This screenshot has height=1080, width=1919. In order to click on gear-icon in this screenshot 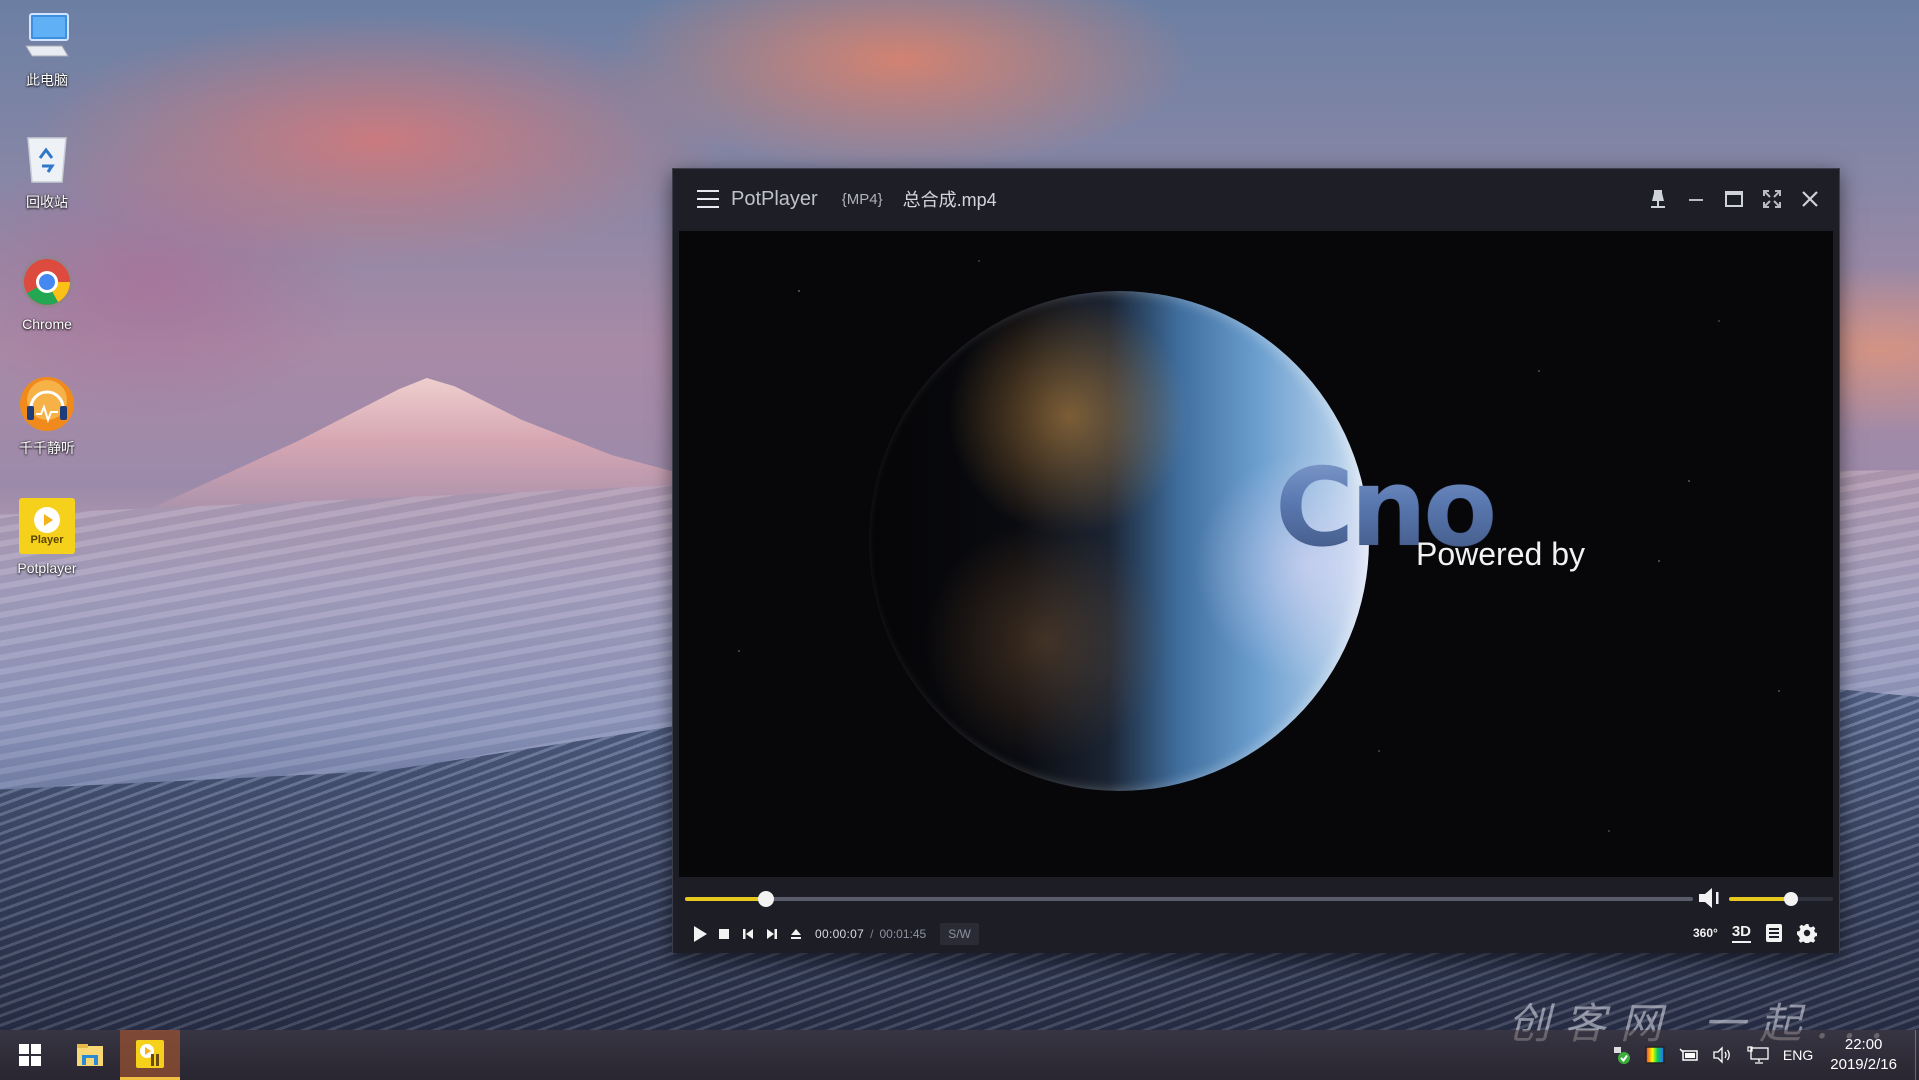, I will do `click(1807, 933)`.